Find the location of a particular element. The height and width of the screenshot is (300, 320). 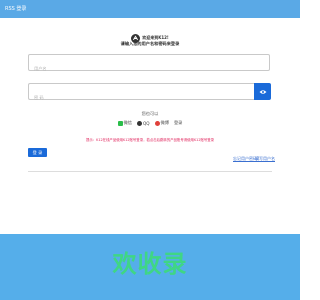

qq-icon is located at coordinates (139, 123).